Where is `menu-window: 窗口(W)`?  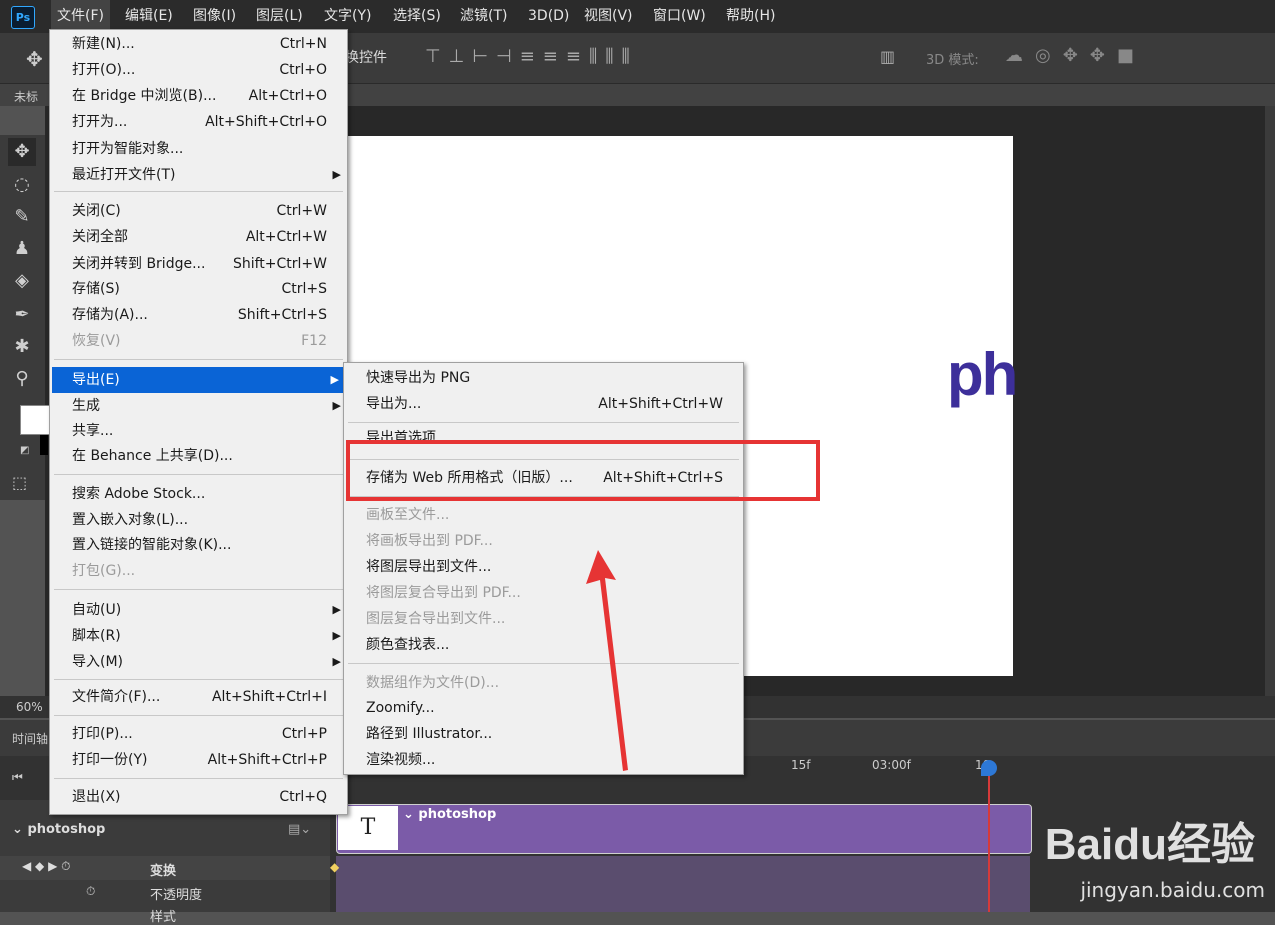
menu-window: 窗口(W) is located at coordinates (679, 16).